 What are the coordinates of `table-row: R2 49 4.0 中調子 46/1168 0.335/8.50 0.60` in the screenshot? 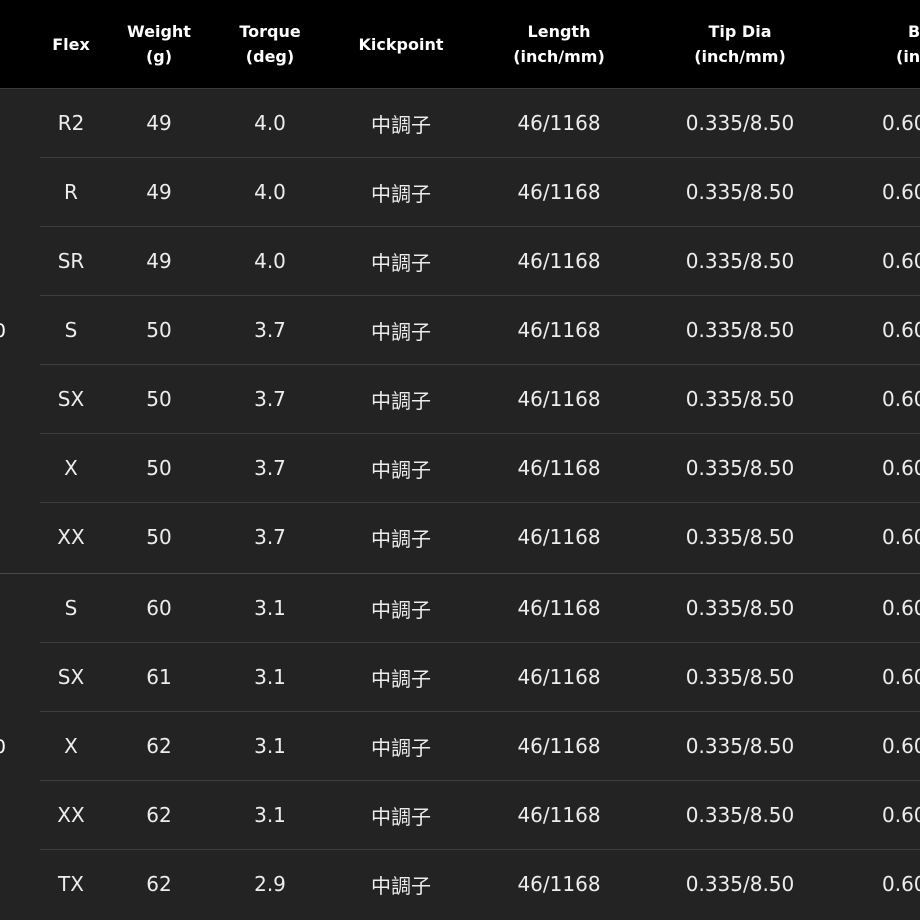 It's located at (480, 123).